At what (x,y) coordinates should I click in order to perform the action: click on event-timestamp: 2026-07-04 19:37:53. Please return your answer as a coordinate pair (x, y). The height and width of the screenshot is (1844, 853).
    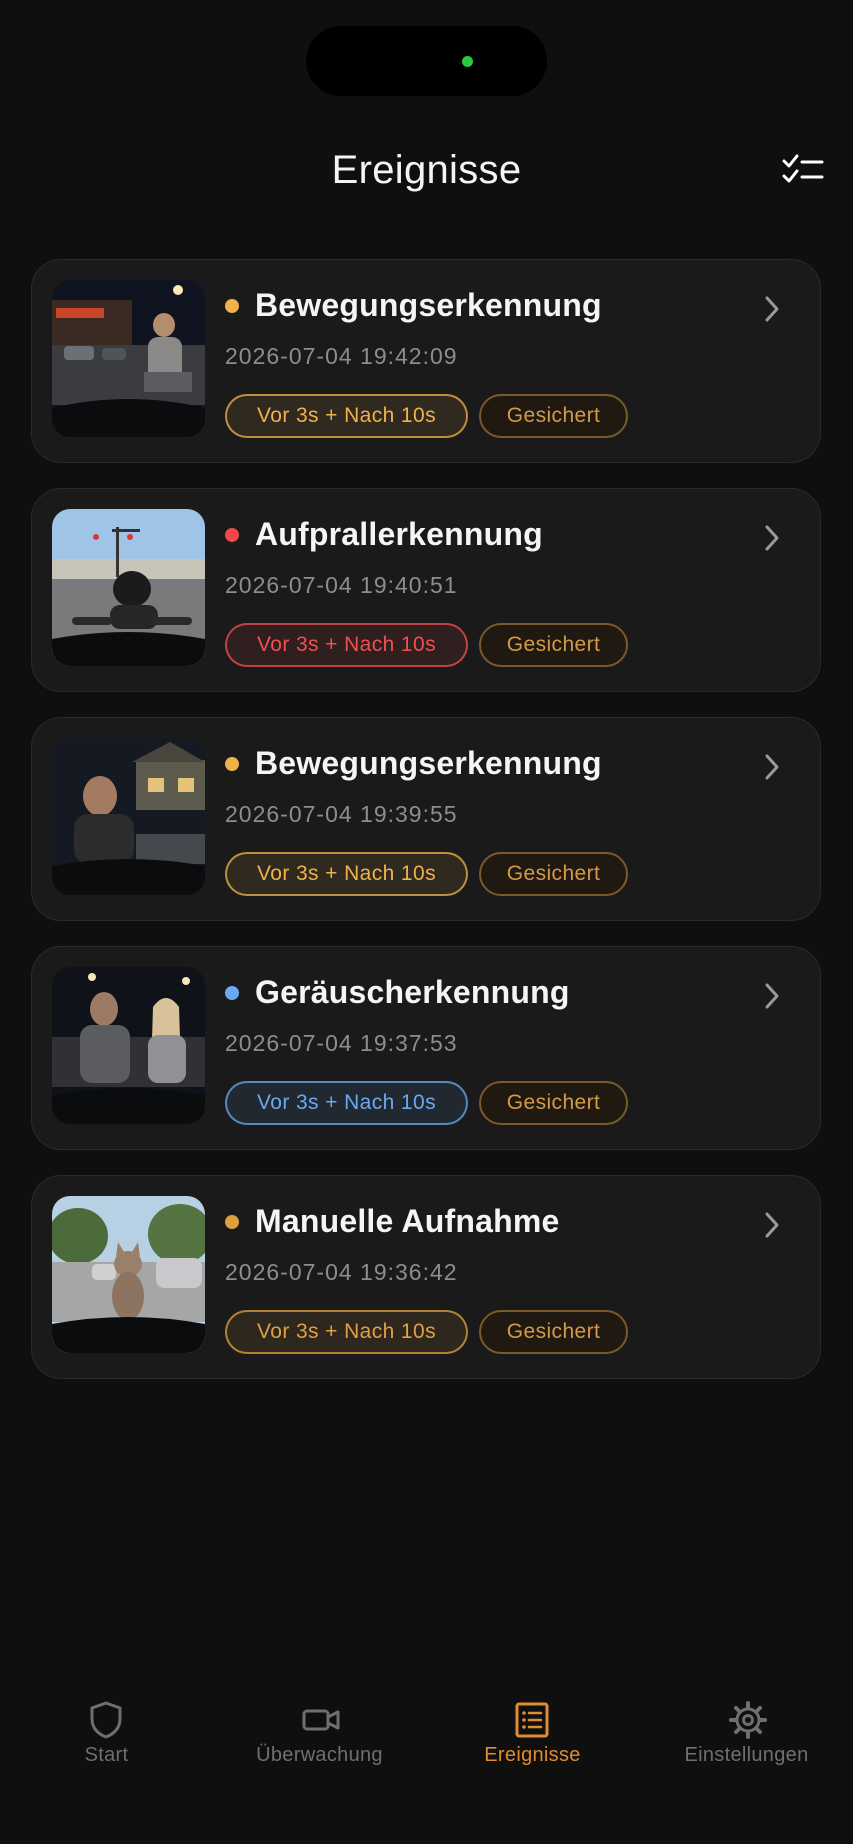
    Looking at the image, I should click on (341, 1043).